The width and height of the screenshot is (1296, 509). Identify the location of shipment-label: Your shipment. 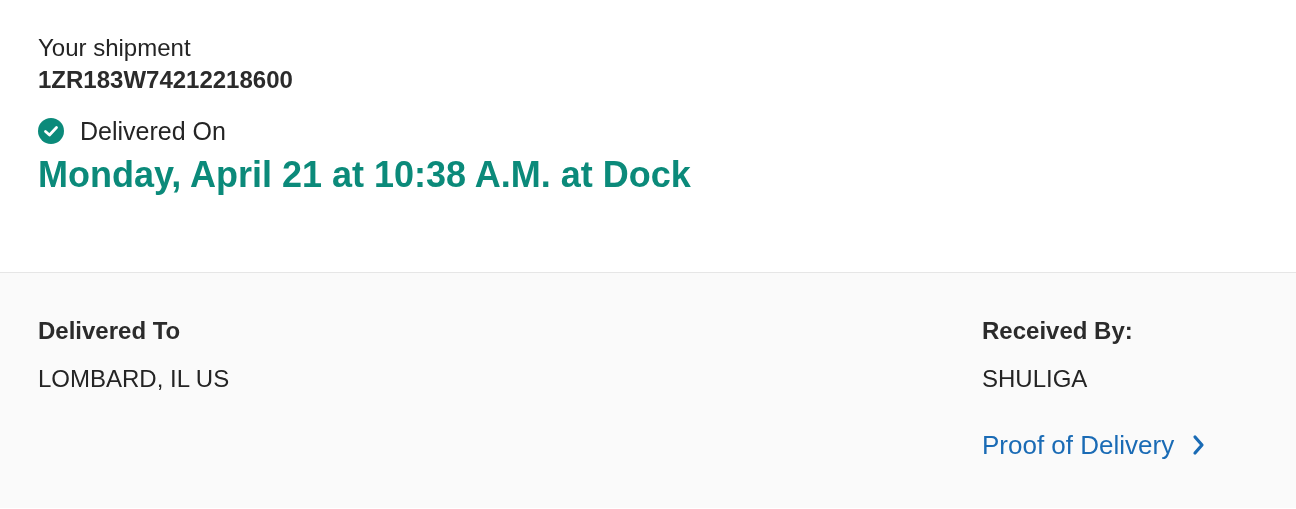
(115, 48).